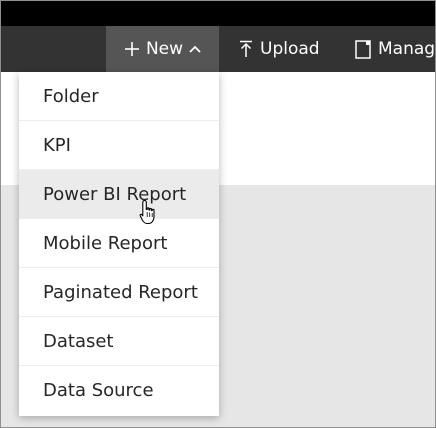 This screenshot has height=428, width=436. I want to click on document-icon, so click(363, 49).